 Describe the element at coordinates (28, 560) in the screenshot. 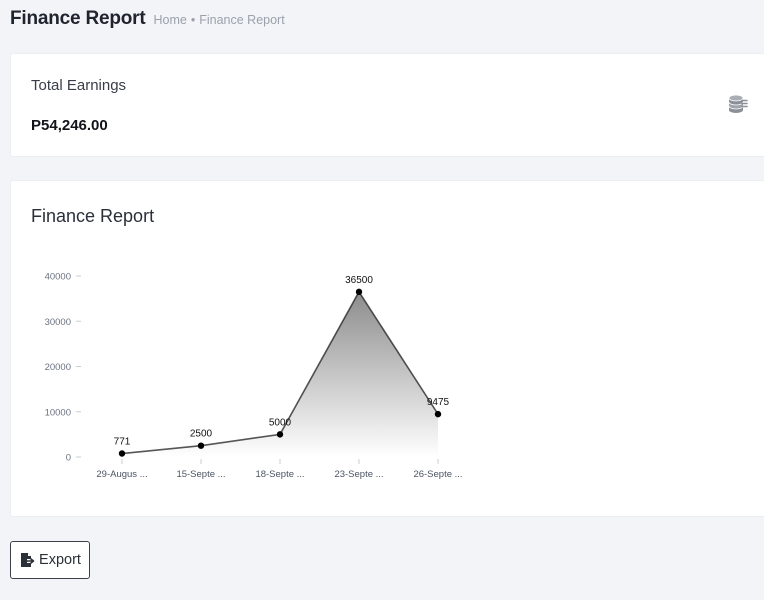

I see `file-export-icon` at that location.